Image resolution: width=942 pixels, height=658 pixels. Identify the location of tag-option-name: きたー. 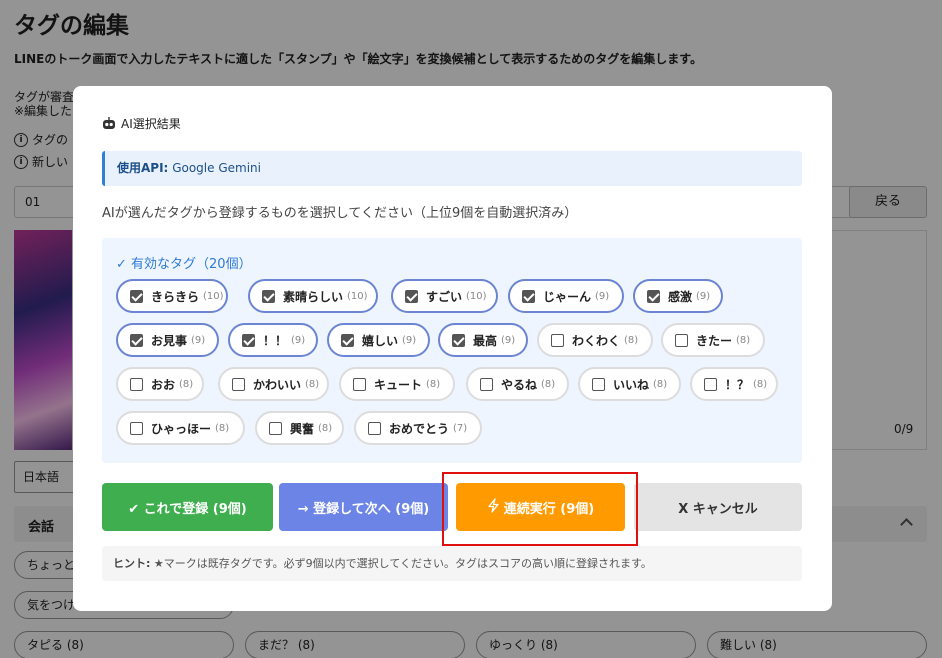
(714, 340).